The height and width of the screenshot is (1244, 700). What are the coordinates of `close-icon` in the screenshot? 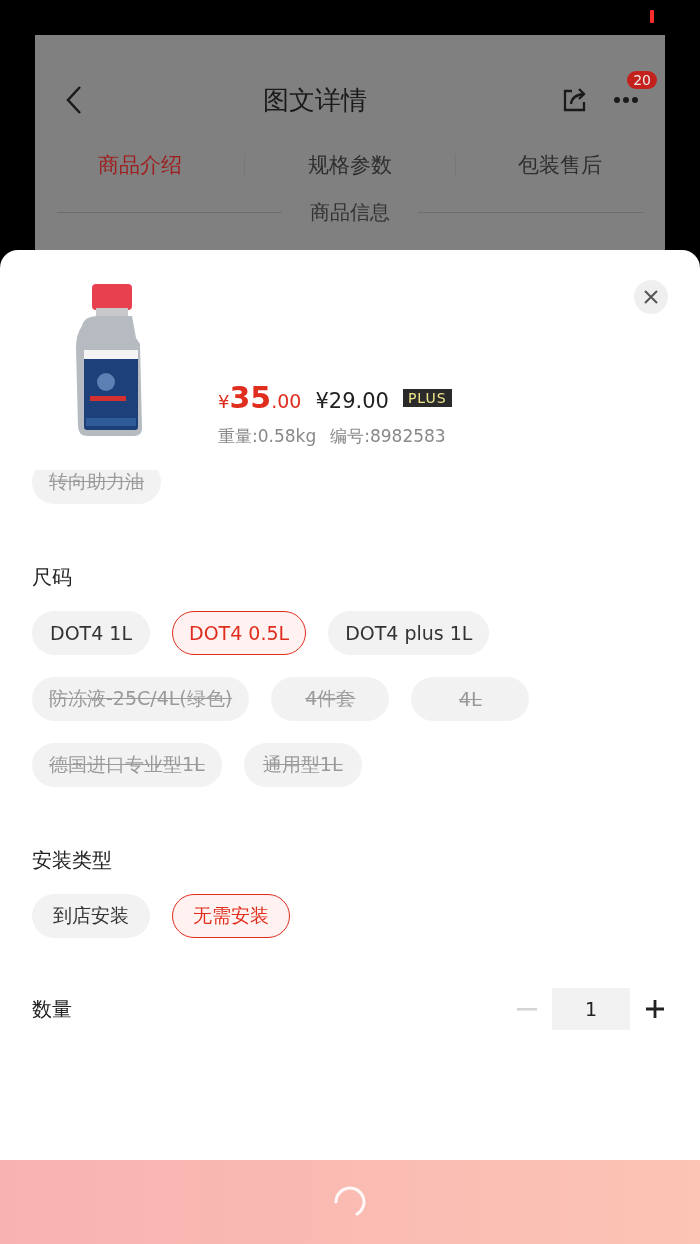 It's located at (651, 297).